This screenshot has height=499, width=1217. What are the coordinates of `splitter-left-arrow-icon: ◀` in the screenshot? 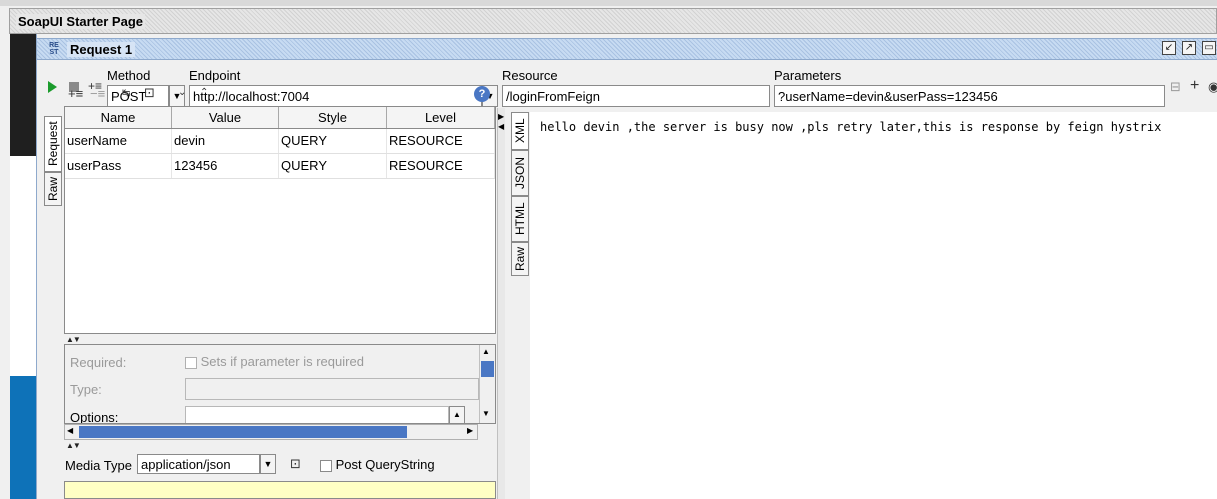 It's located at (501, 126).